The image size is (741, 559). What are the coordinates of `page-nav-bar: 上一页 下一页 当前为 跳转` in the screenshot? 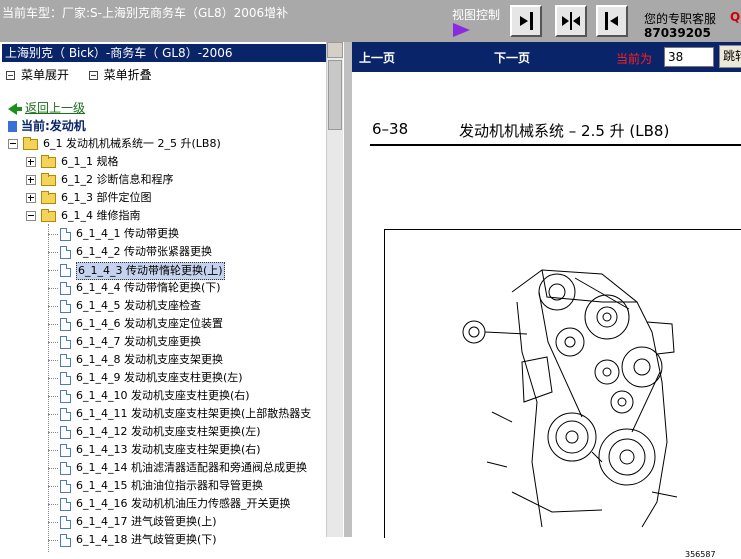 It's located at (546, 57).